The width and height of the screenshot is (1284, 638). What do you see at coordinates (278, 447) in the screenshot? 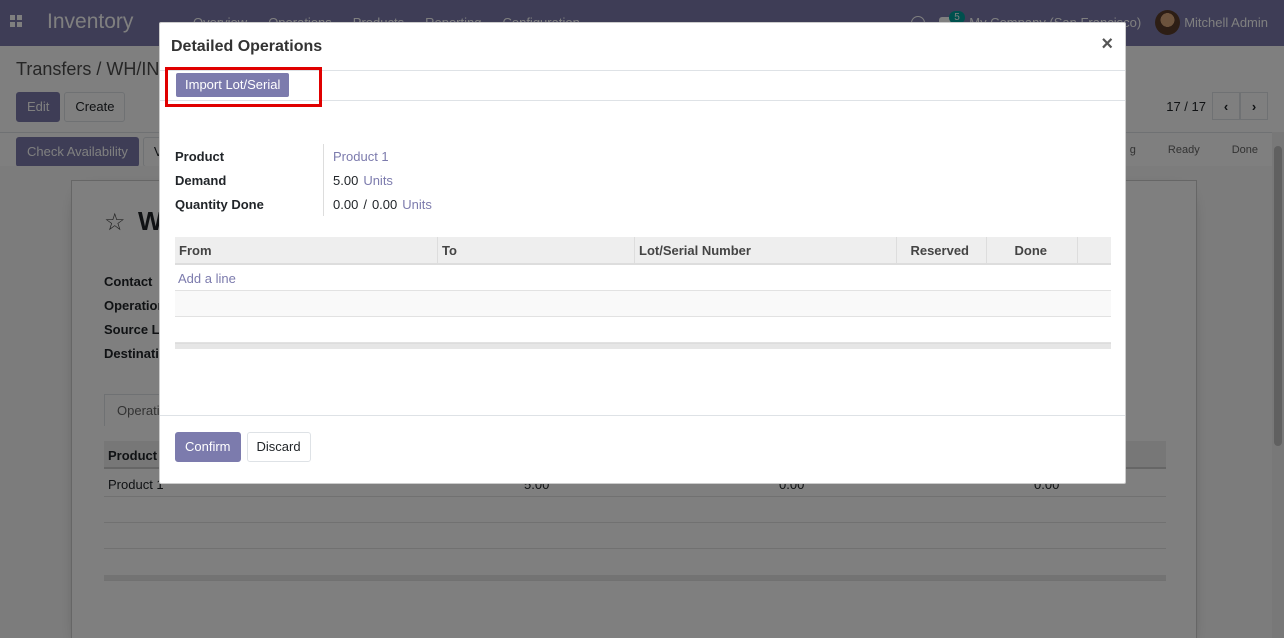
I see `discard-button: Discard` at bounding box center [278, 447].